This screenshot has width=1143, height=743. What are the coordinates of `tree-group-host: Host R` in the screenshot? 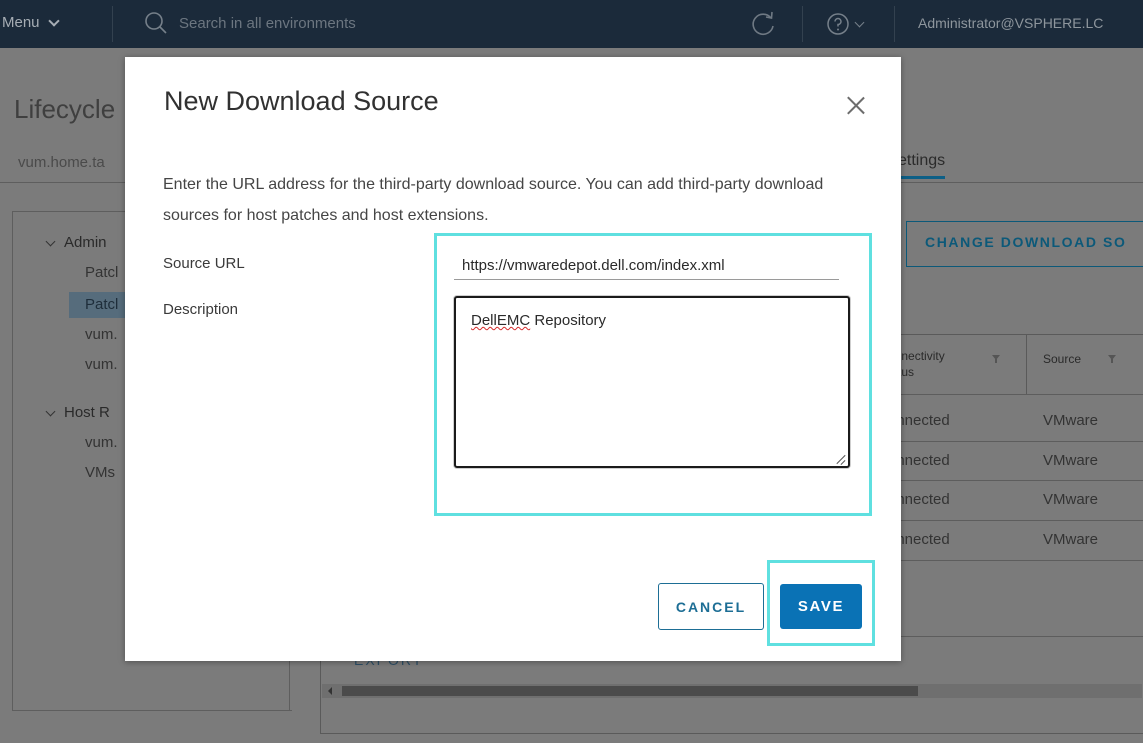 It's located at (77, 412).